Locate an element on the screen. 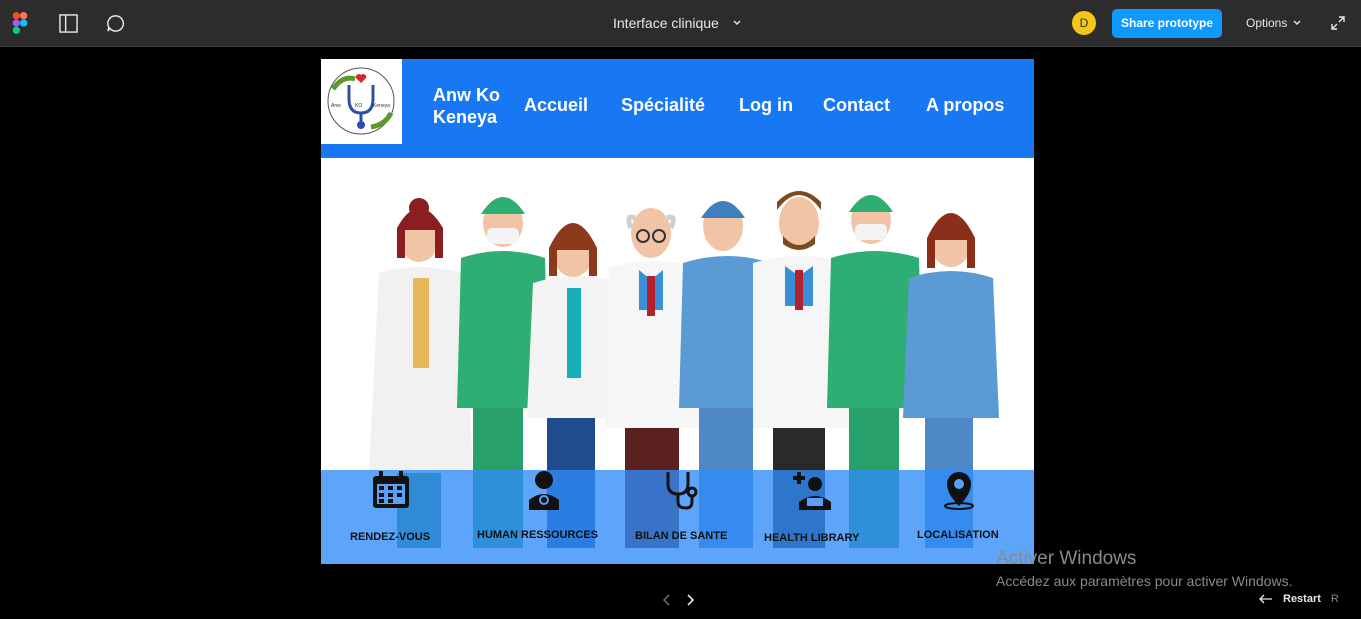 This screenshot has width=1361, height=619. nav-contact: Contact is located at coordinates (856, 105).